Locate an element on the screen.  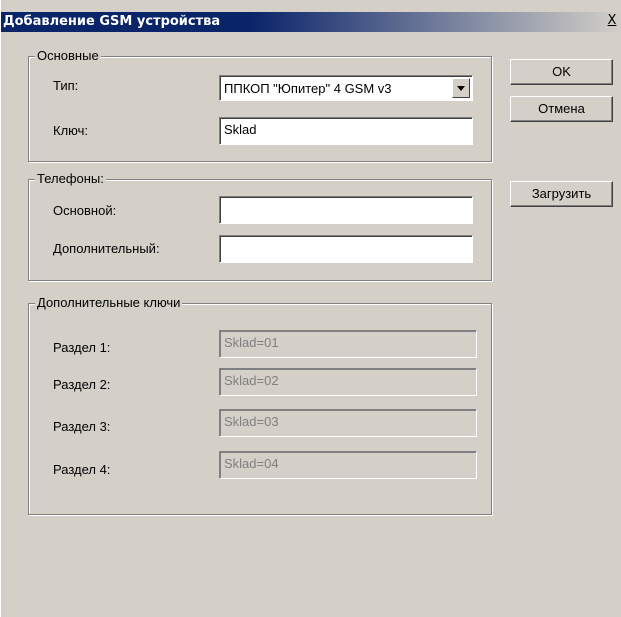
type-label: Тип: is located at coordinates (66, 85).